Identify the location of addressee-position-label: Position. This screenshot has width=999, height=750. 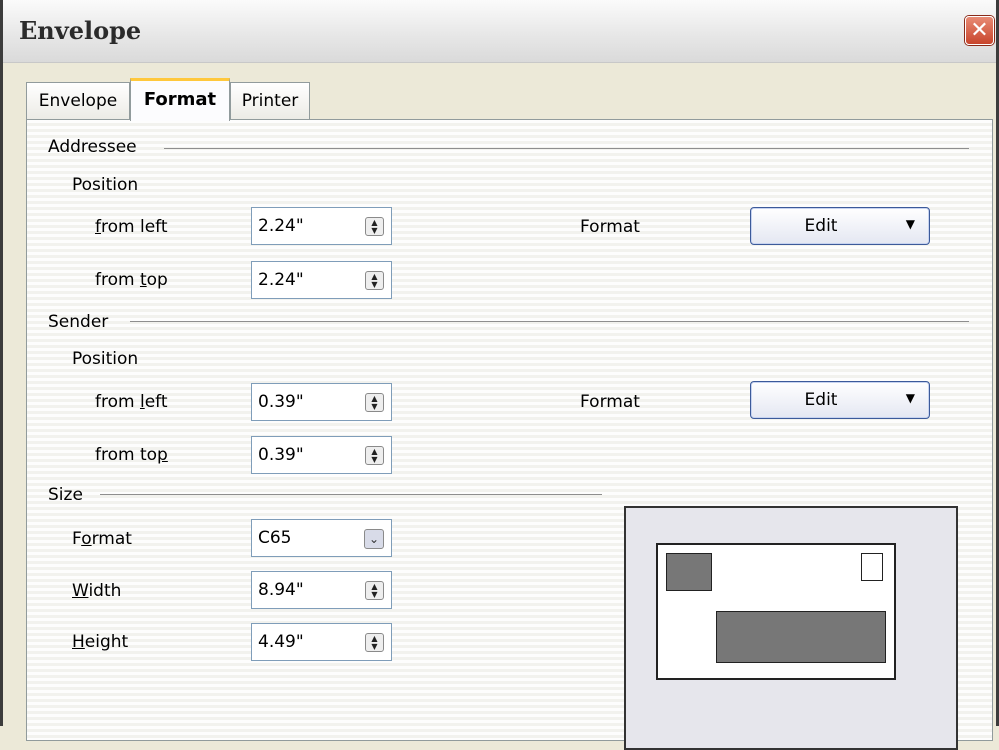
(105, 185).